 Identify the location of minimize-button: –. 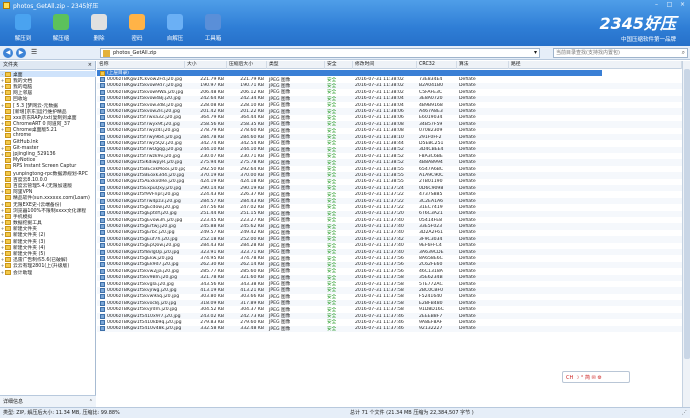
(656, 4).